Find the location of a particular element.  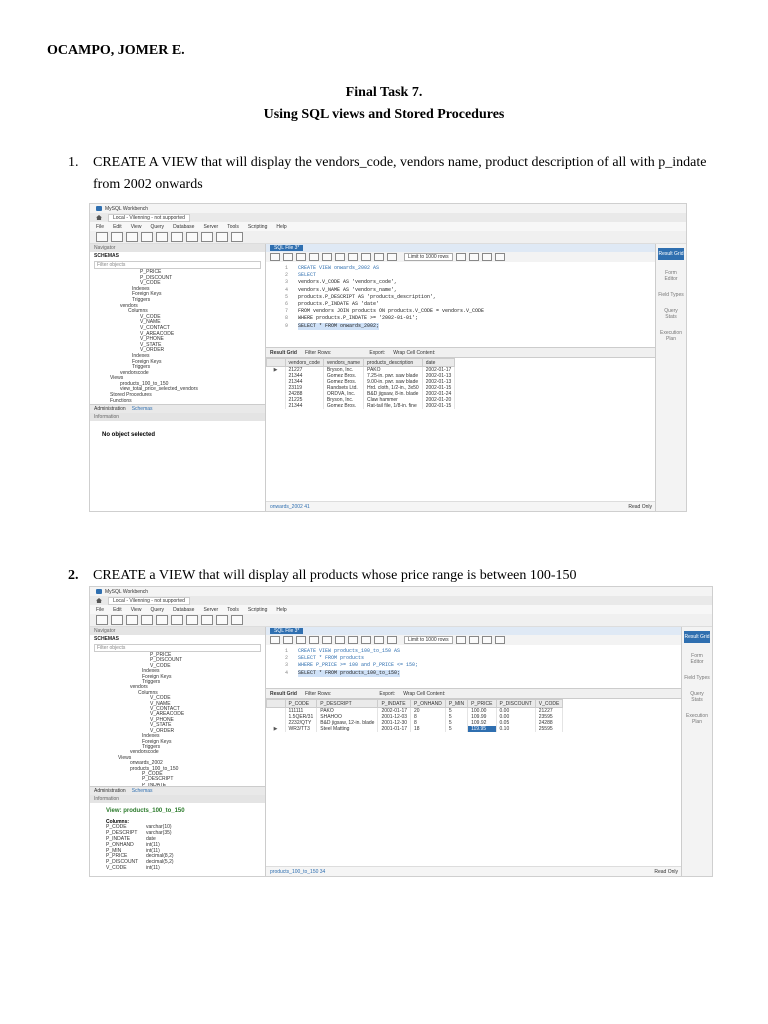

cell: Rat-tail file, 1/8-in. fine is located at coordinates (393, 406).